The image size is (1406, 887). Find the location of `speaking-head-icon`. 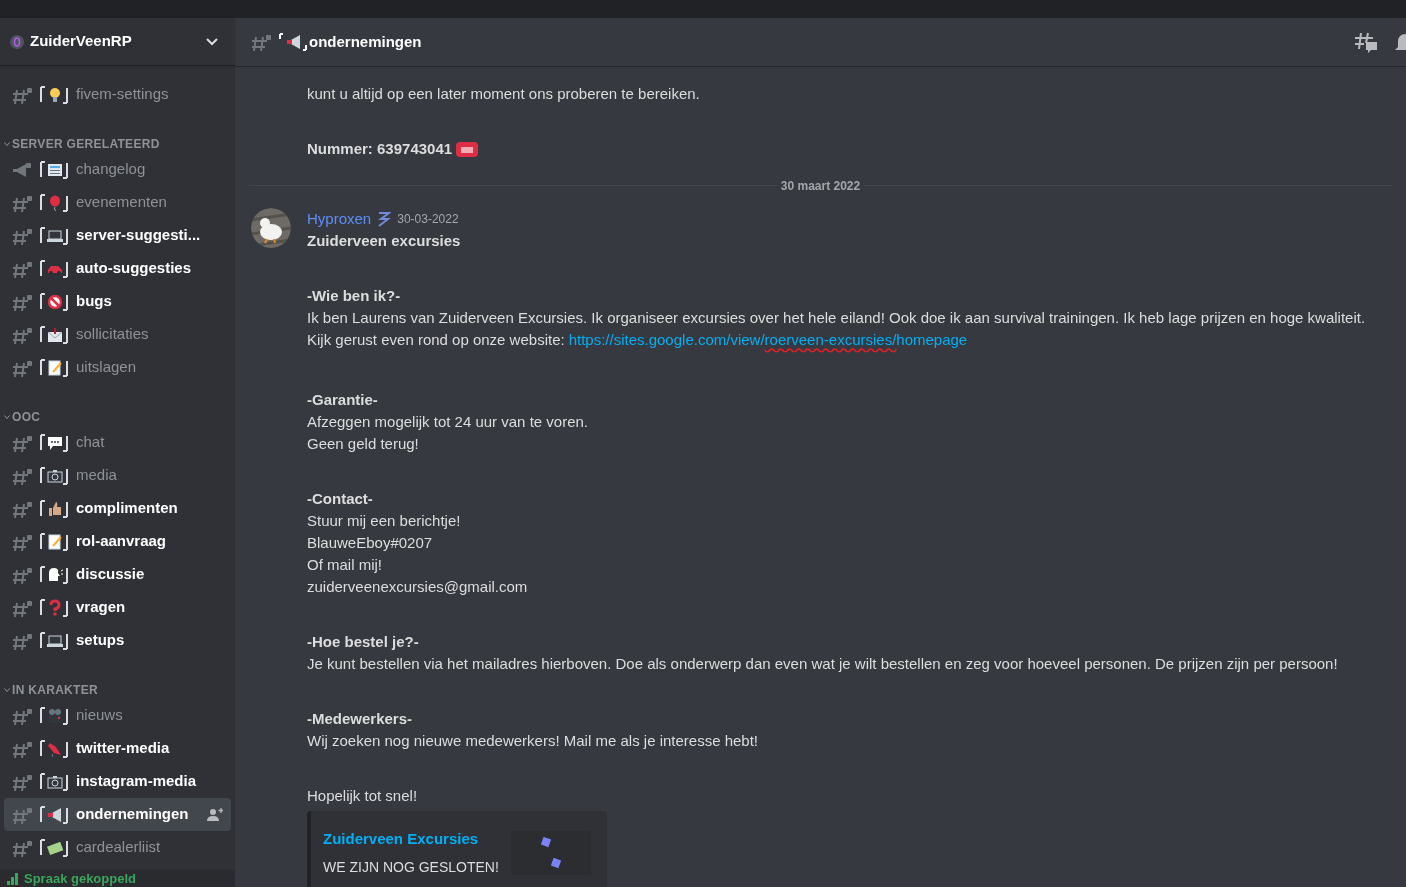

speaking-head-icon is located at coordinates (54, 574).